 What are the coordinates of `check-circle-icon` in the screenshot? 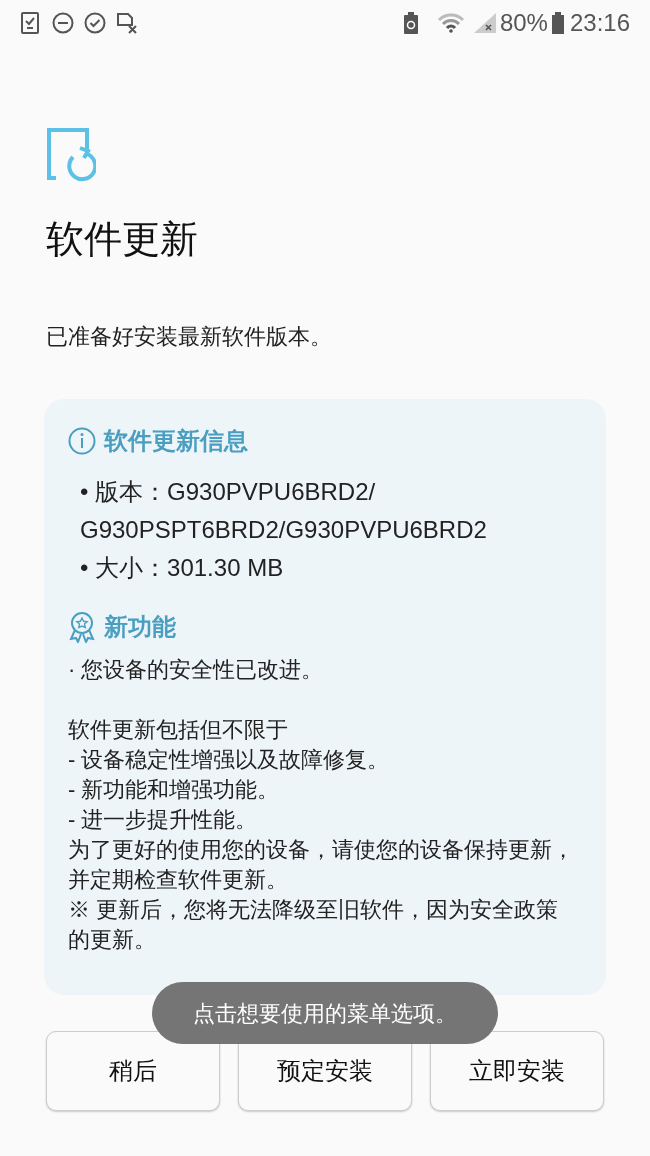 It's located at (95, 23).